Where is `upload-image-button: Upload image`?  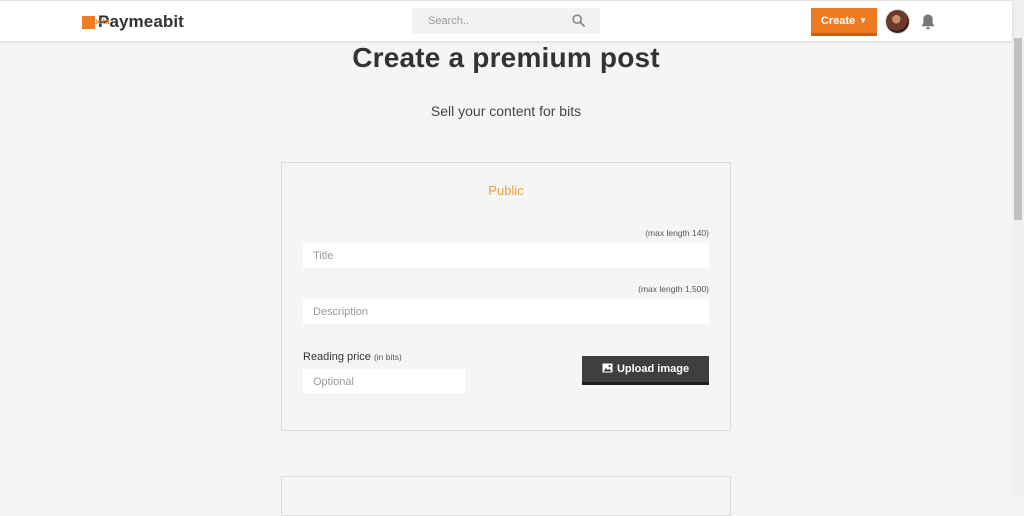
upload-image-button: Upload image is located at coordinates (645, 370).